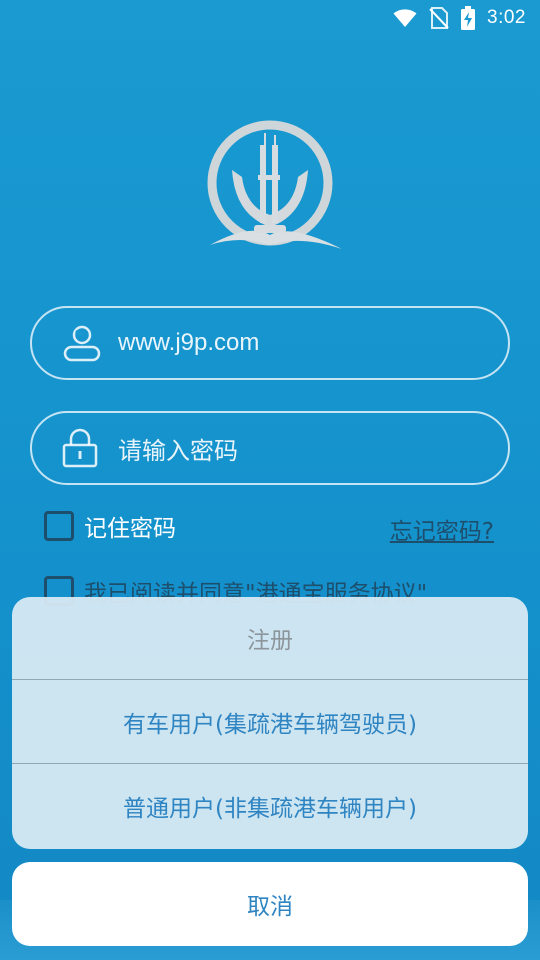 Image resolution: width=540 pixels, height=960 pixels. Describe the element at coordinates (270, 904) in the screenshot. I see `cancel-button: 取消` at that location.